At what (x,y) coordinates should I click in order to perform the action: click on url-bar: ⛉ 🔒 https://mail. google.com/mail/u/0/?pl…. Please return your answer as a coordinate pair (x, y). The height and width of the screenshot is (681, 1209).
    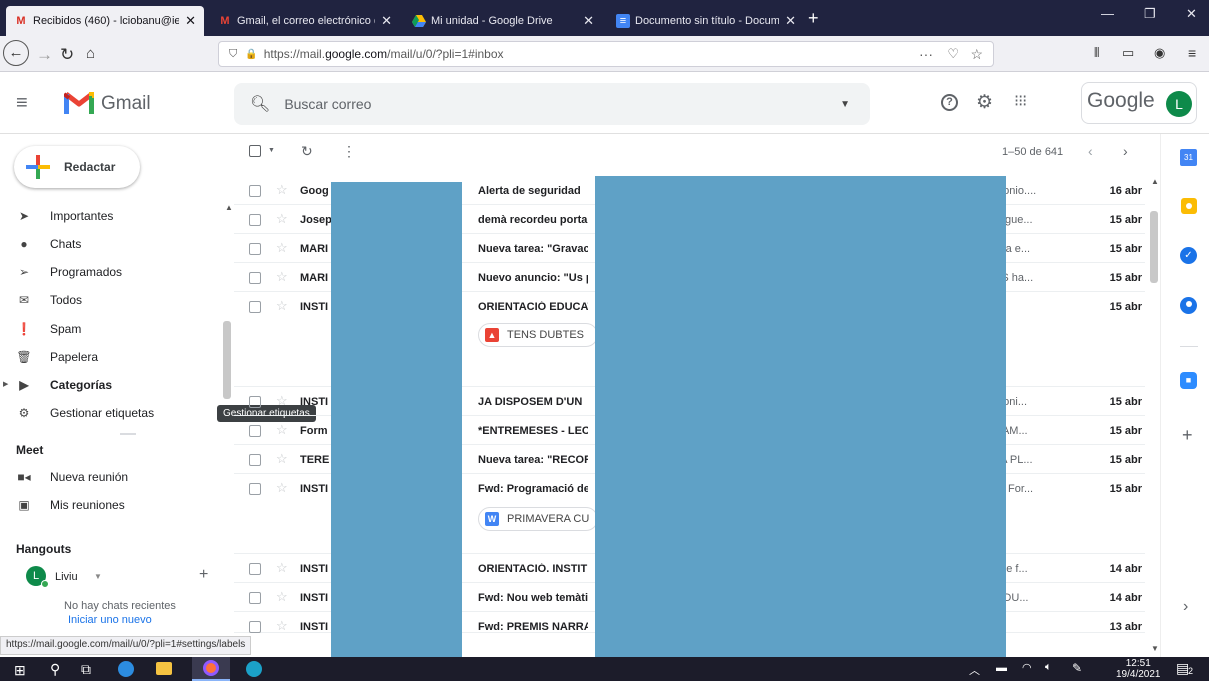
    Looking at the image, I should click on (606, 54).